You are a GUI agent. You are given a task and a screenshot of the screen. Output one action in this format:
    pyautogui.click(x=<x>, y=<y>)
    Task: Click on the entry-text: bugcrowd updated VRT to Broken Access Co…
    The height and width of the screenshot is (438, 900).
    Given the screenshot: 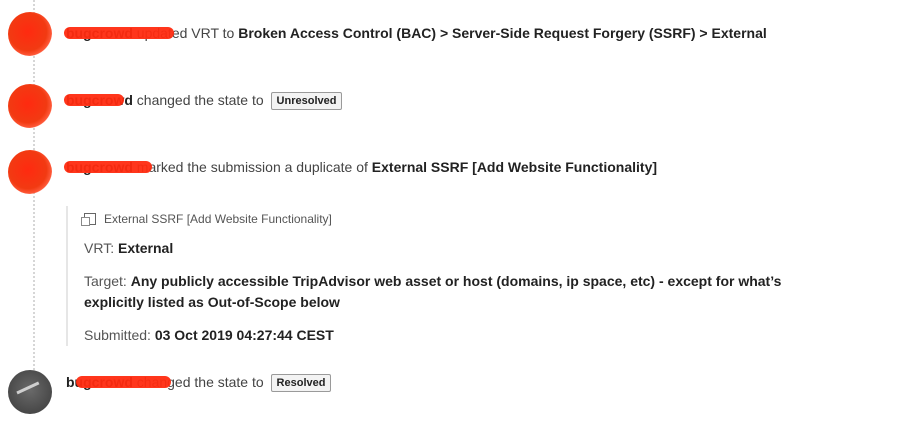 What is the action you would take?
    pyautogui.click(x=415, y=33)
    